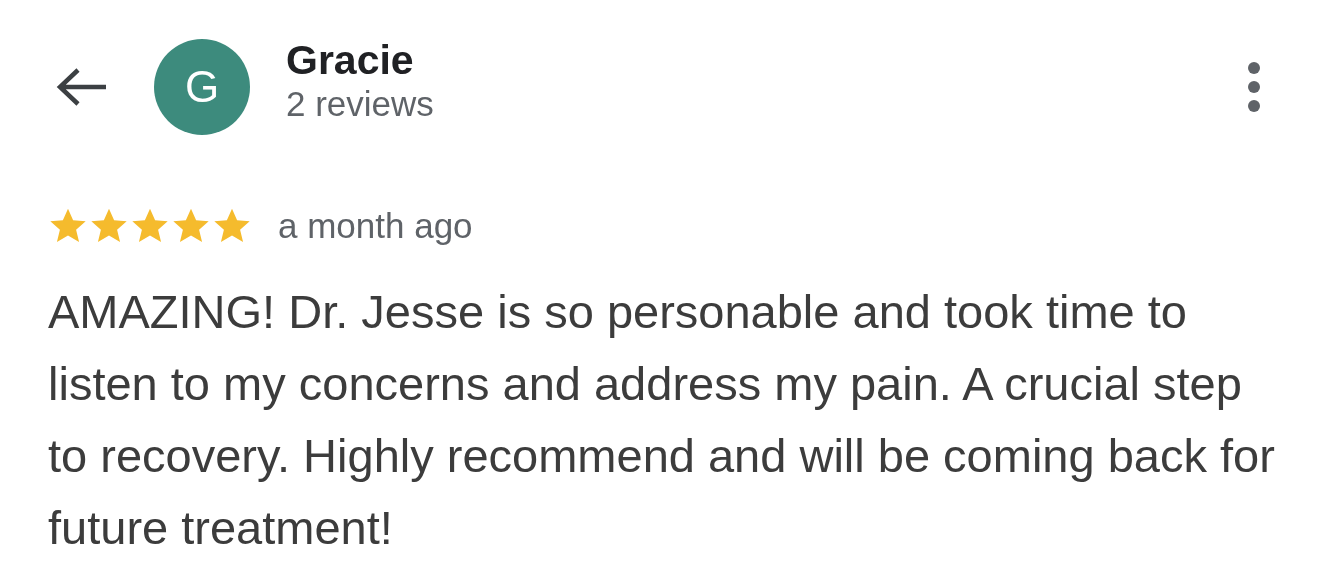 The image size is (1319, 586). Describe the element at coordinates (766, 60) in the screenshot. I see `reviewer-name: Gracie` at that location.